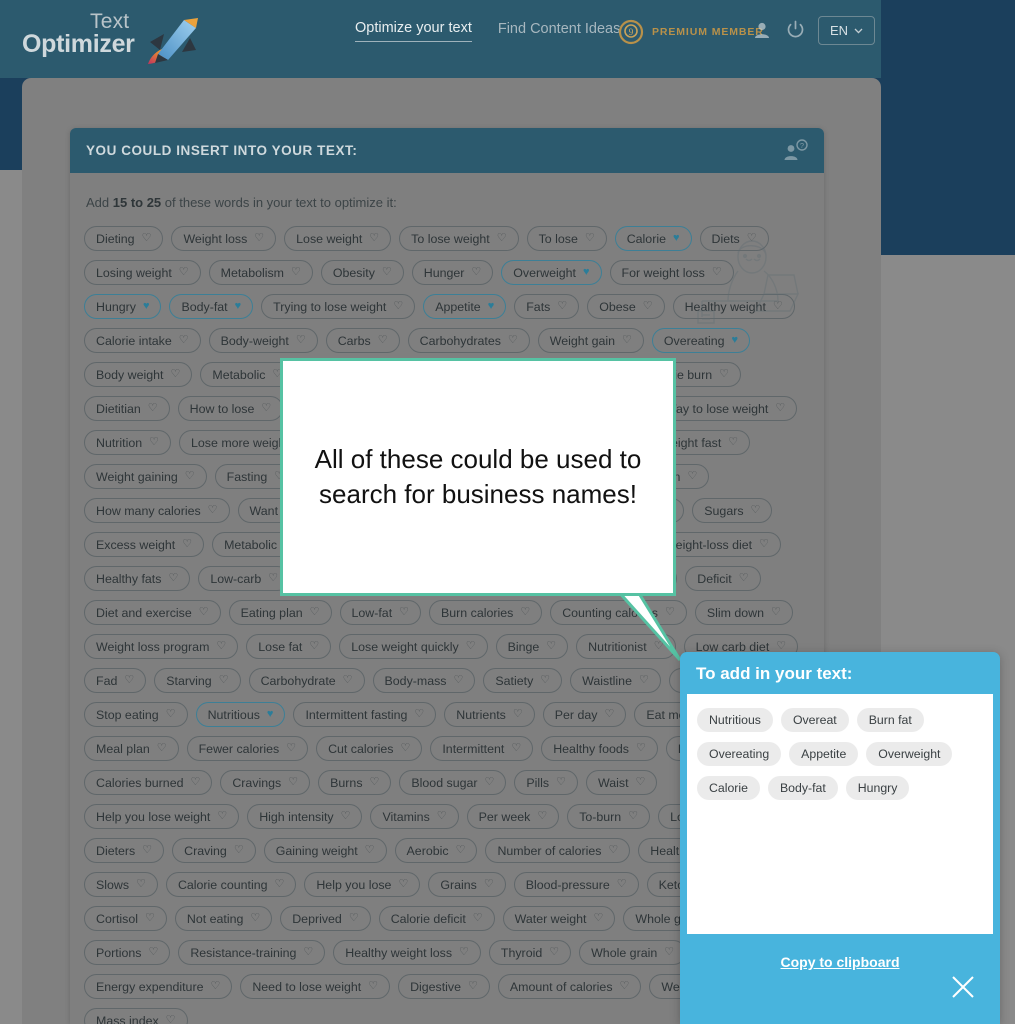  Describe the element at coordinates (136, 1016) in the screenshot. I see `suggestion-tag: Mass index ♡` at that location.